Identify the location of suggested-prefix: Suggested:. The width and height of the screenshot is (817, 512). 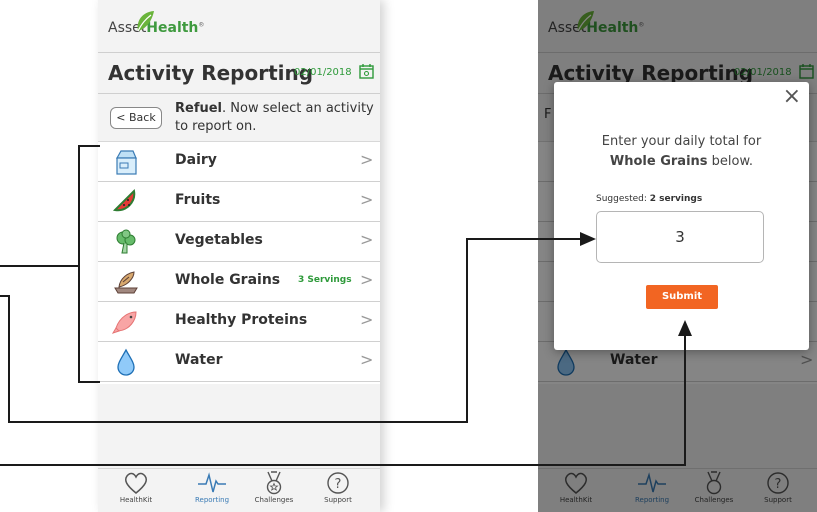
(623, 199).